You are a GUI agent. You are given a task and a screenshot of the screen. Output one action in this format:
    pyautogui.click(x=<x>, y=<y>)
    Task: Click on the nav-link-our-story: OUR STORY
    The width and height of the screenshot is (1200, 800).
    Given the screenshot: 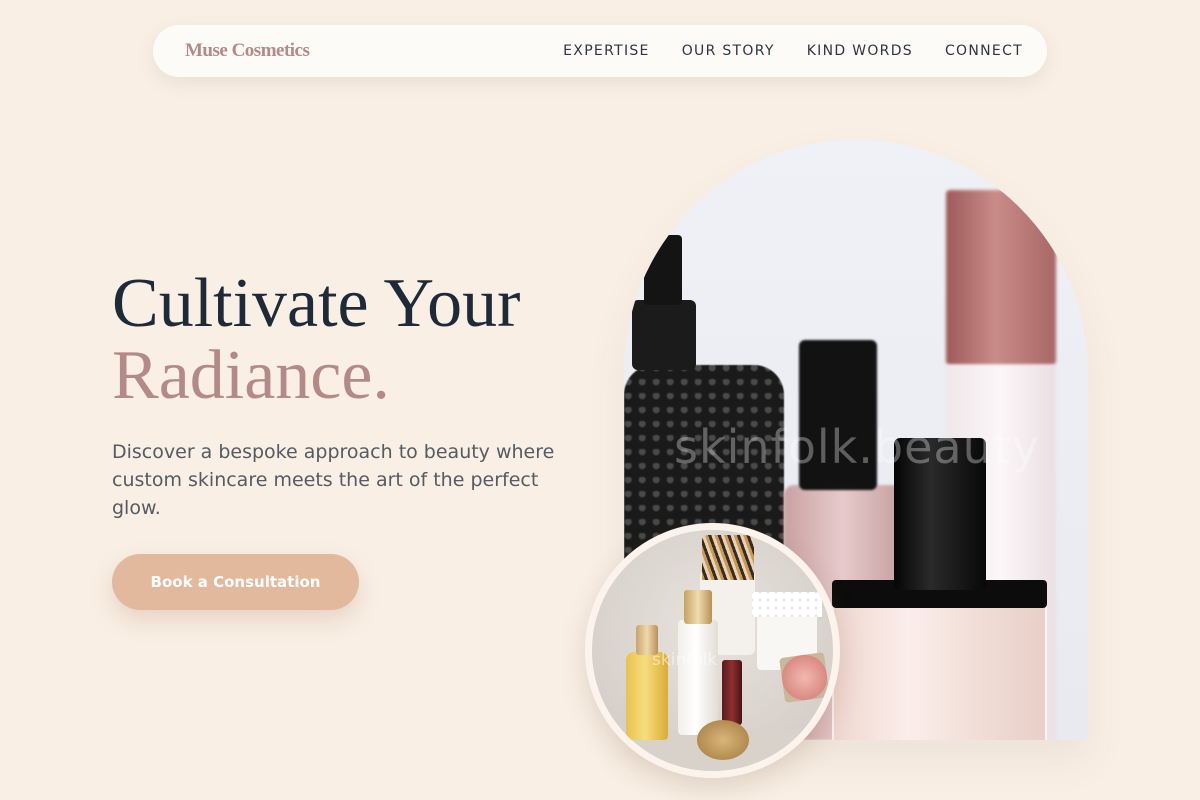 What is the action you would take?
    pyautogui.click(x=728, y=51)
    